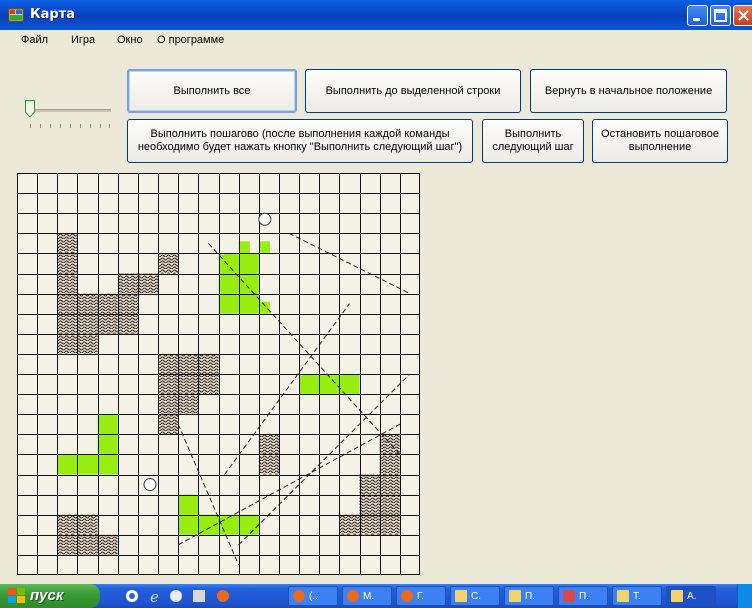 The width and height of the screenshot is (752, 608). I want to click on menu-about: О программе, so click(190, 40).